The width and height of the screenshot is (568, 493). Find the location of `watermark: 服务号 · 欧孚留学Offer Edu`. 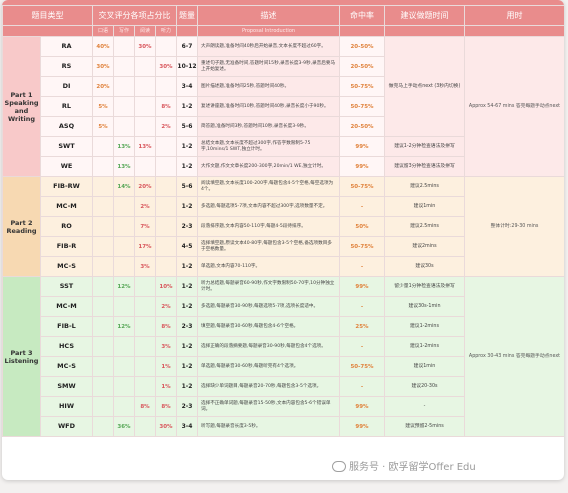

watermark: 服务号 · 欧孚留学Offer Edu is located at coordinates (404, 465).